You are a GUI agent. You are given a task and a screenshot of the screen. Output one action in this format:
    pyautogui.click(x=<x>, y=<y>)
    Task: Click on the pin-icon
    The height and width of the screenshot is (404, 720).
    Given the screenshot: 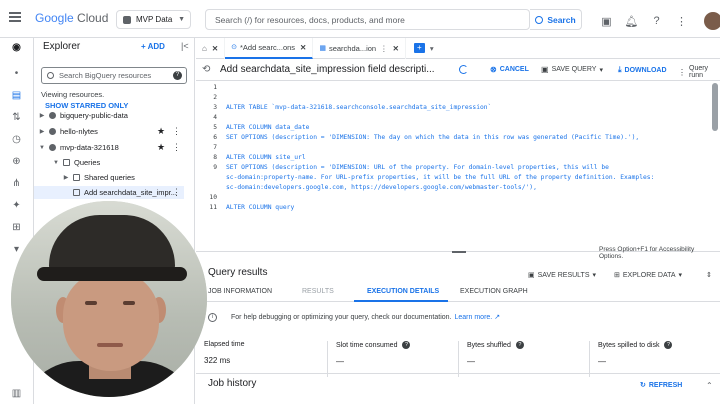 What is the action you would take?
    pyautogui.click(x=52, y=115)
    